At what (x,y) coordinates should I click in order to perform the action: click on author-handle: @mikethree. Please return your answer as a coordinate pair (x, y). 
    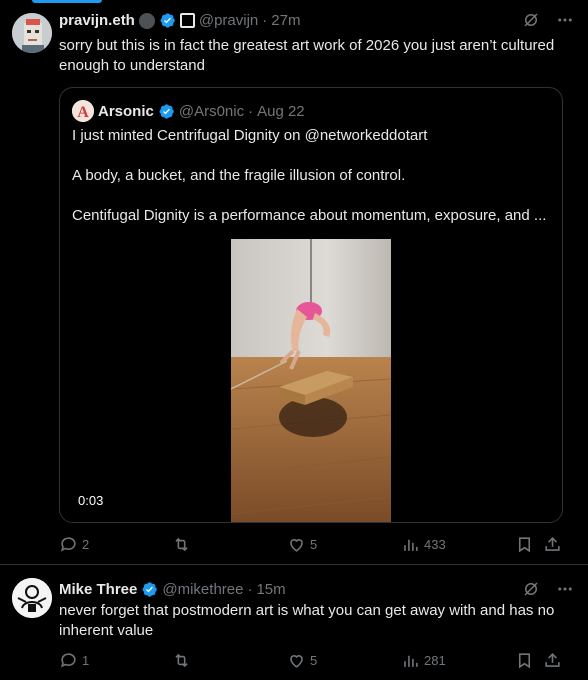
    Looking at the image, I should click on (202, 589).